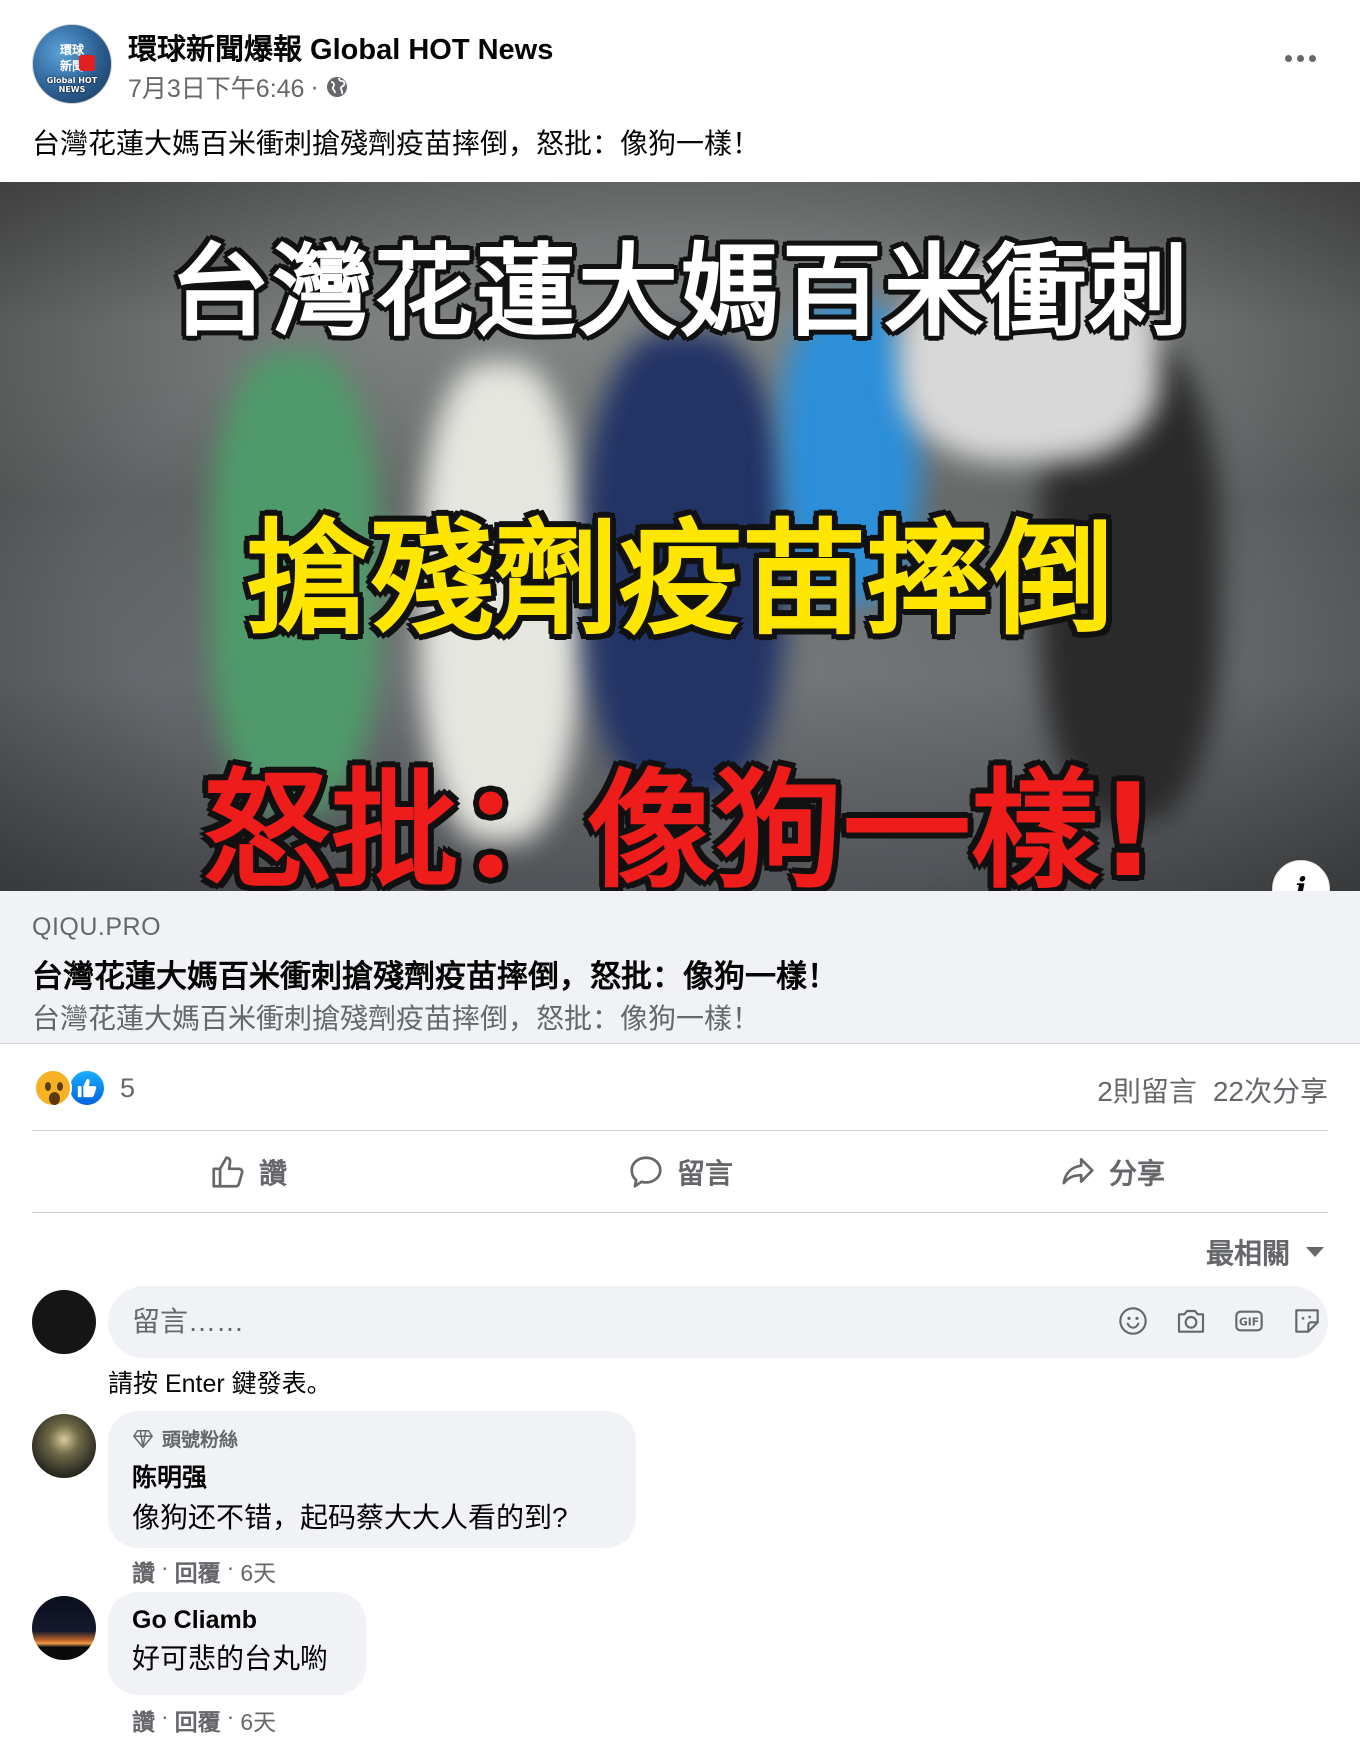 This screenshot has height=1740, width=1360. I want to click on post-timestamp: 7月3日下午6:46, so click(216, 87).